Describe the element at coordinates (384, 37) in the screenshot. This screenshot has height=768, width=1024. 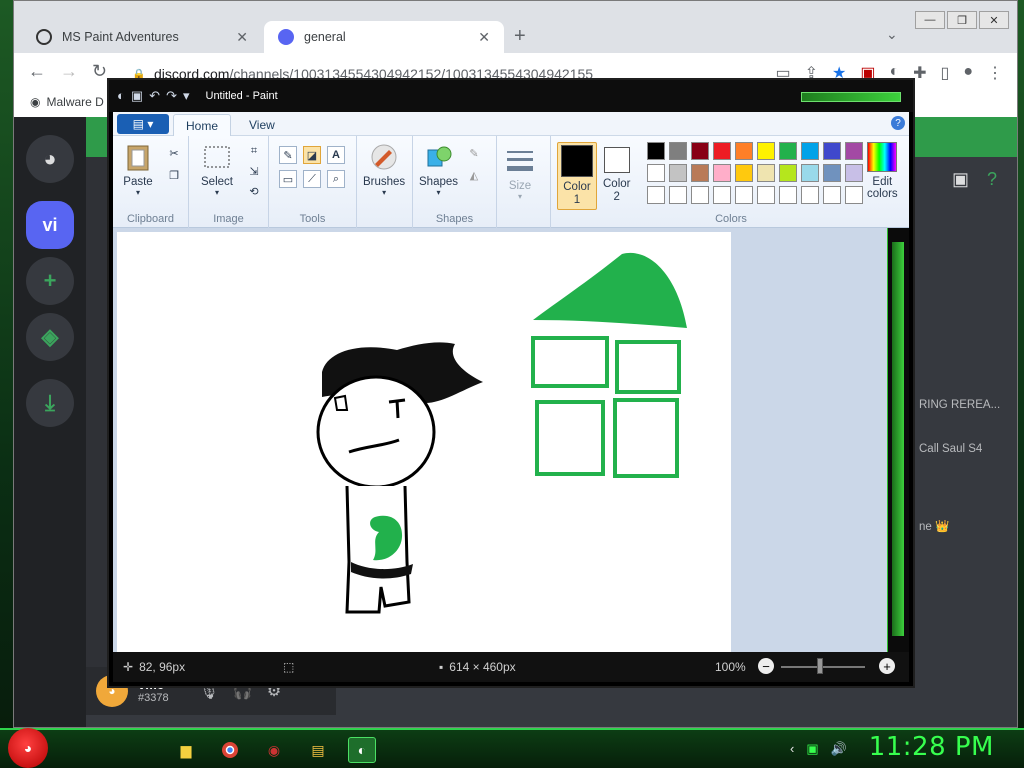
I see `tab-general: general ✕` at that location.